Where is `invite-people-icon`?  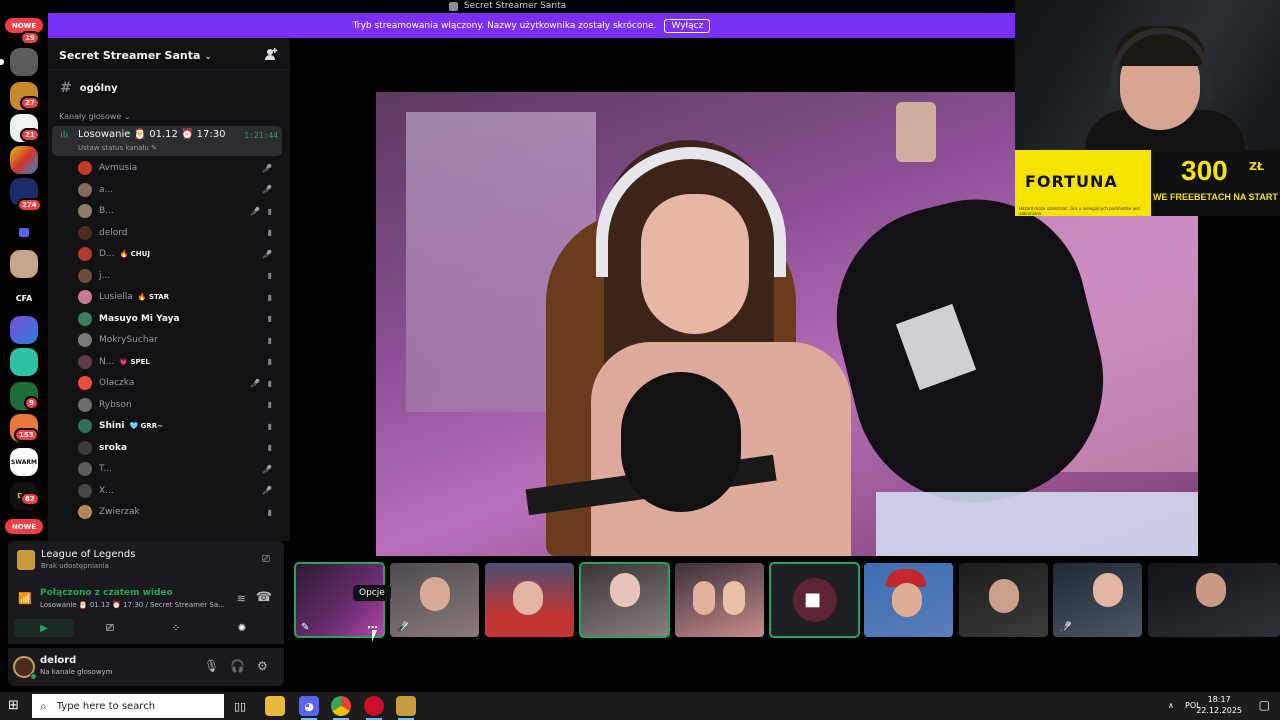
invite-people-icon is located at coordinates (271, 54).